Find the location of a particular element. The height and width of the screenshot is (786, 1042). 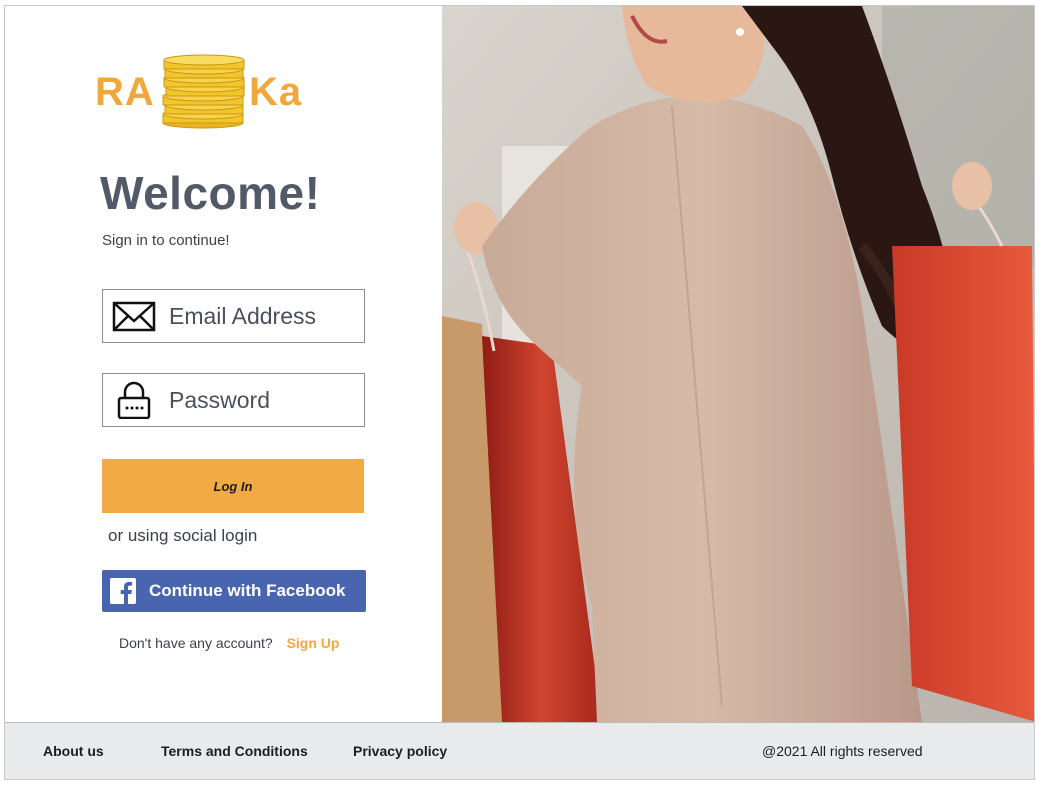

password-field is located at coordinates (233, 400).